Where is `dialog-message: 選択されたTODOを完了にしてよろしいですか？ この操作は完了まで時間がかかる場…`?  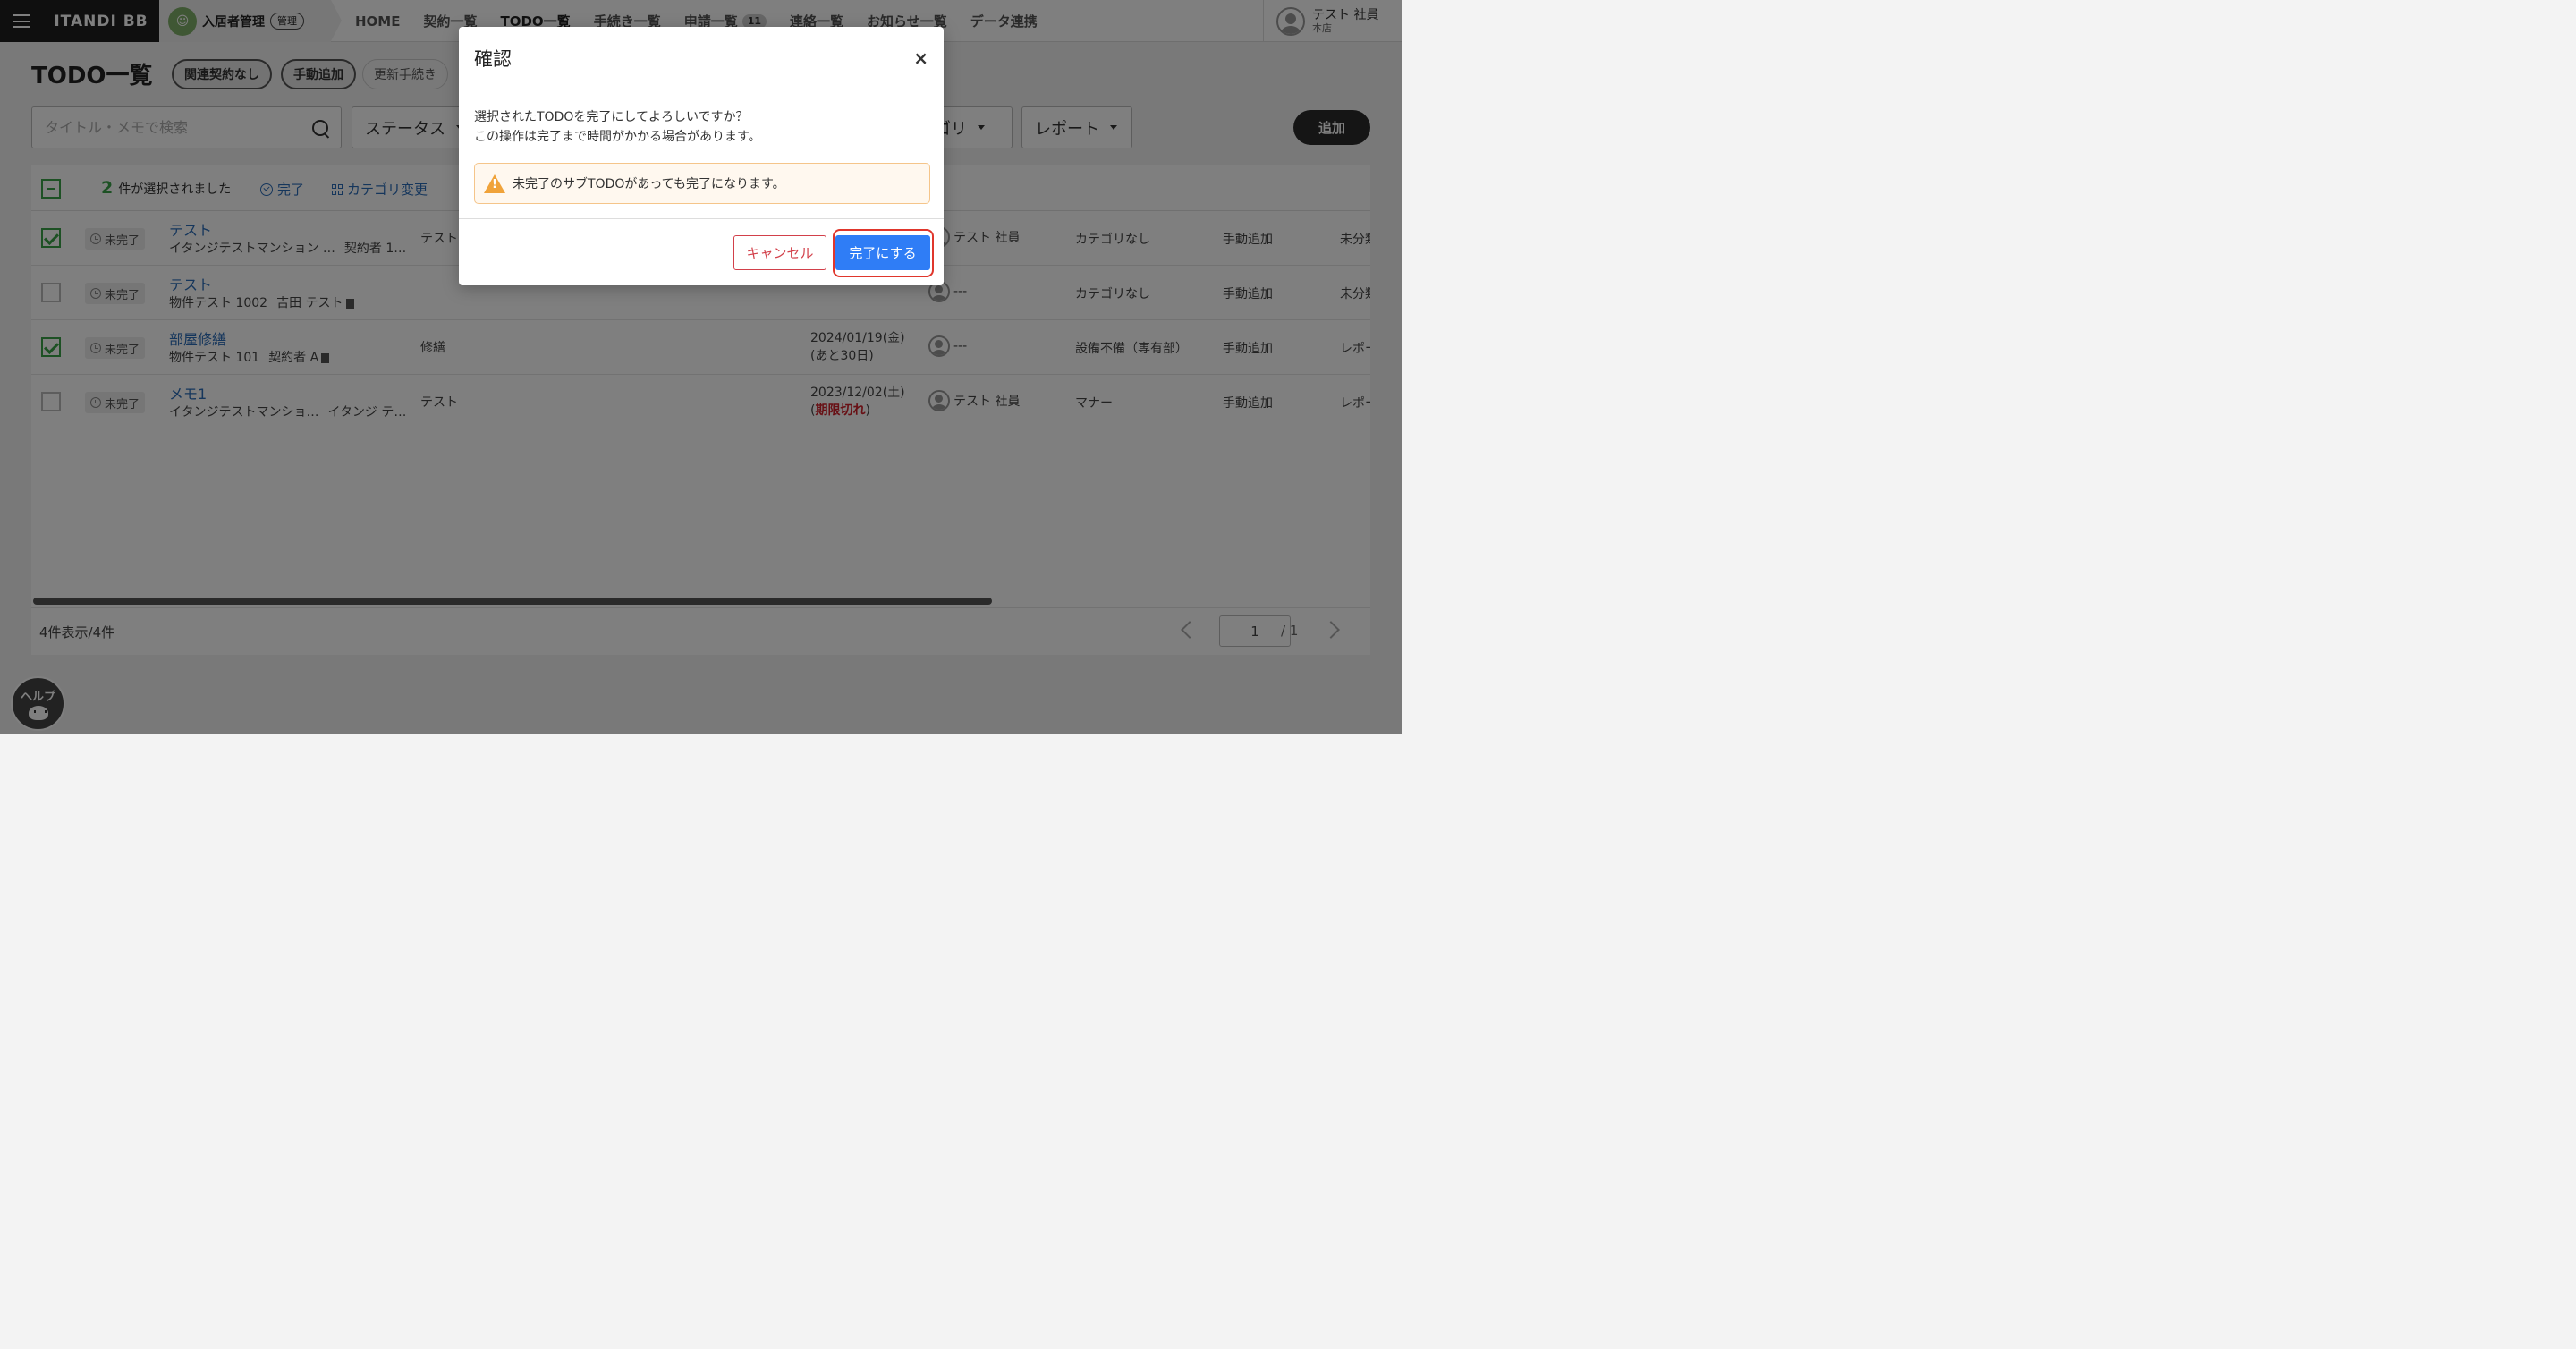
dialog-message: 選択されたTODOを完了にしてよろしいですか？ この操作は完了まで時間がかかる場… is located at coordinates (702, 127).